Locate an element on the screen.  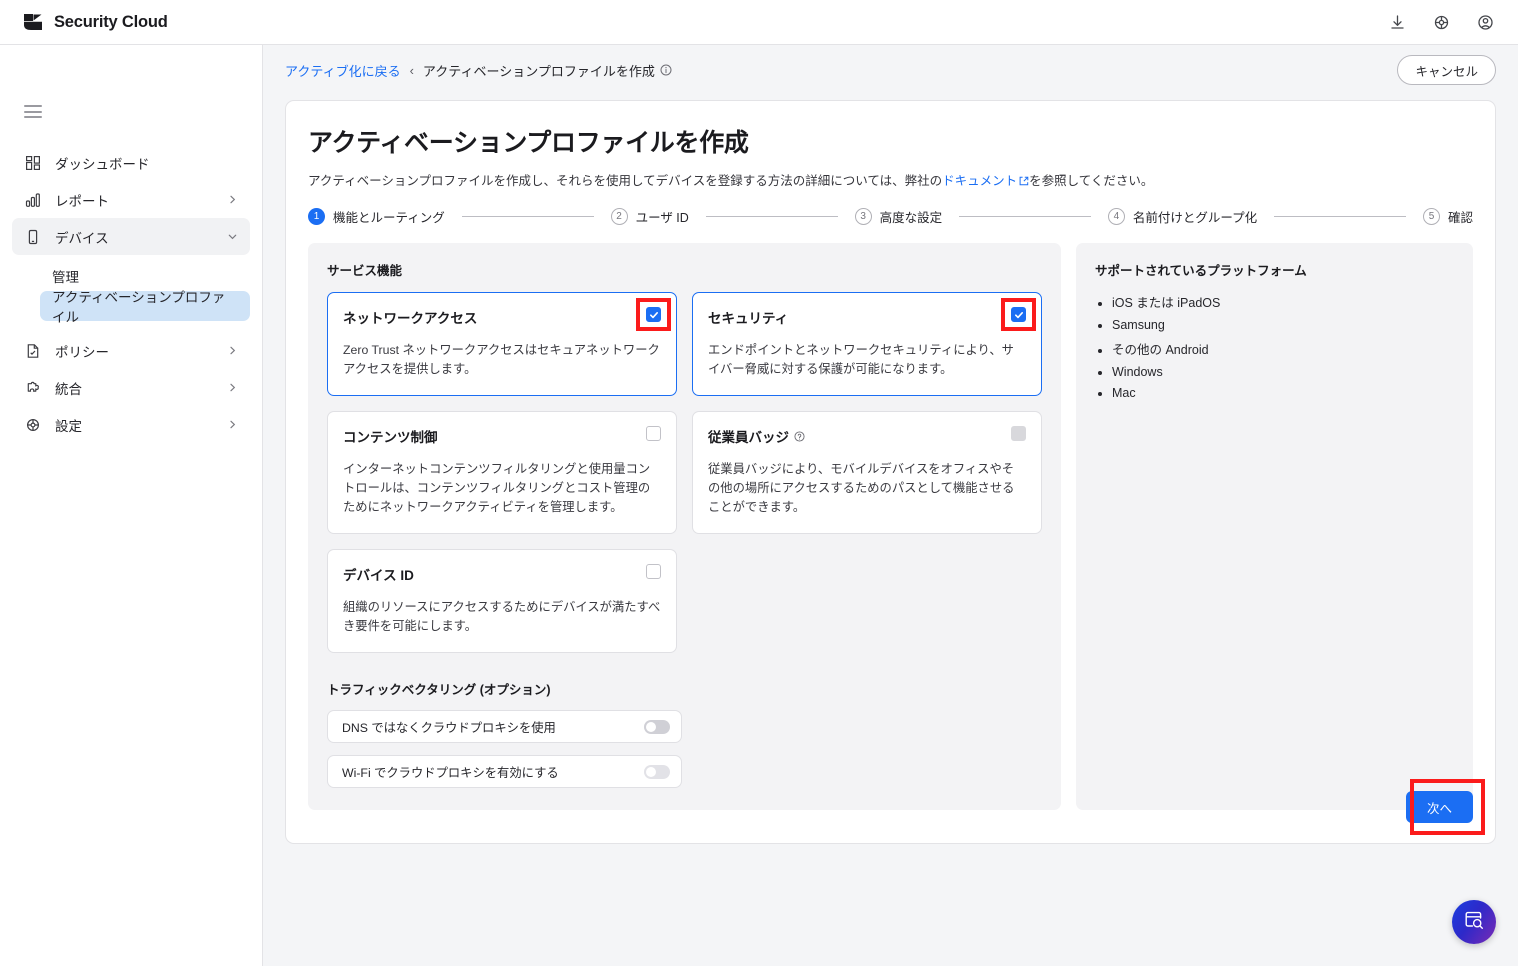
gear-icon is located at coordinates (1441, 22).